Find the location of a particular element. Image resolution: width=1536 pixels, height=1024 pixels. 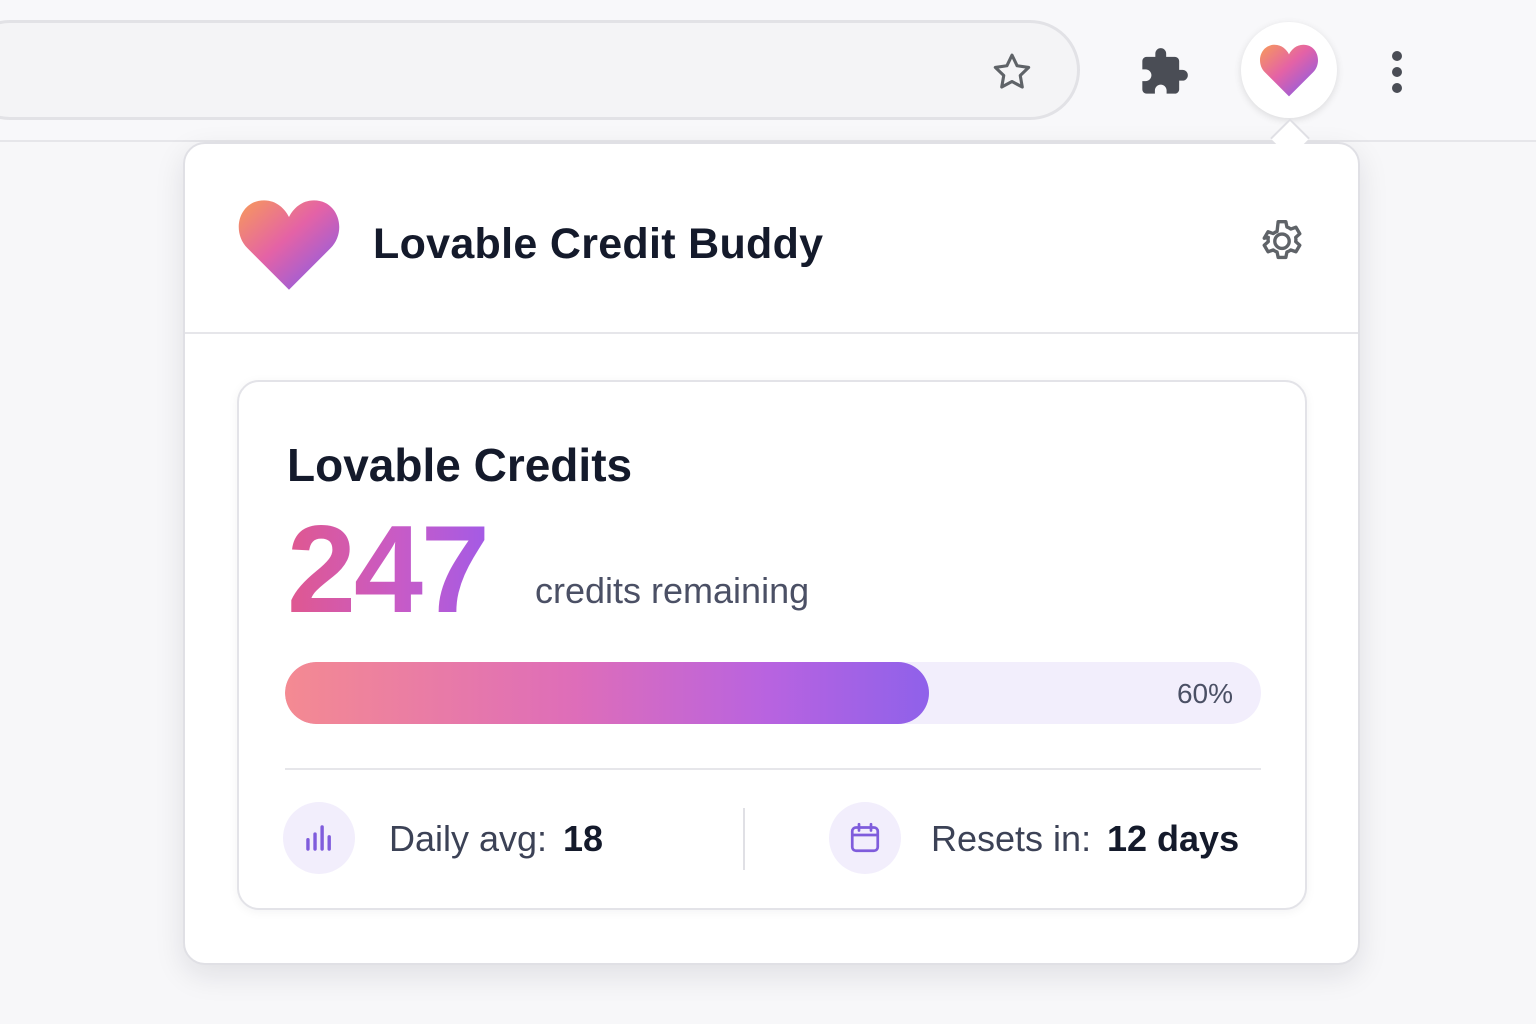

daily-avg-label: Daily avg: is located at coordinates (468, 838).